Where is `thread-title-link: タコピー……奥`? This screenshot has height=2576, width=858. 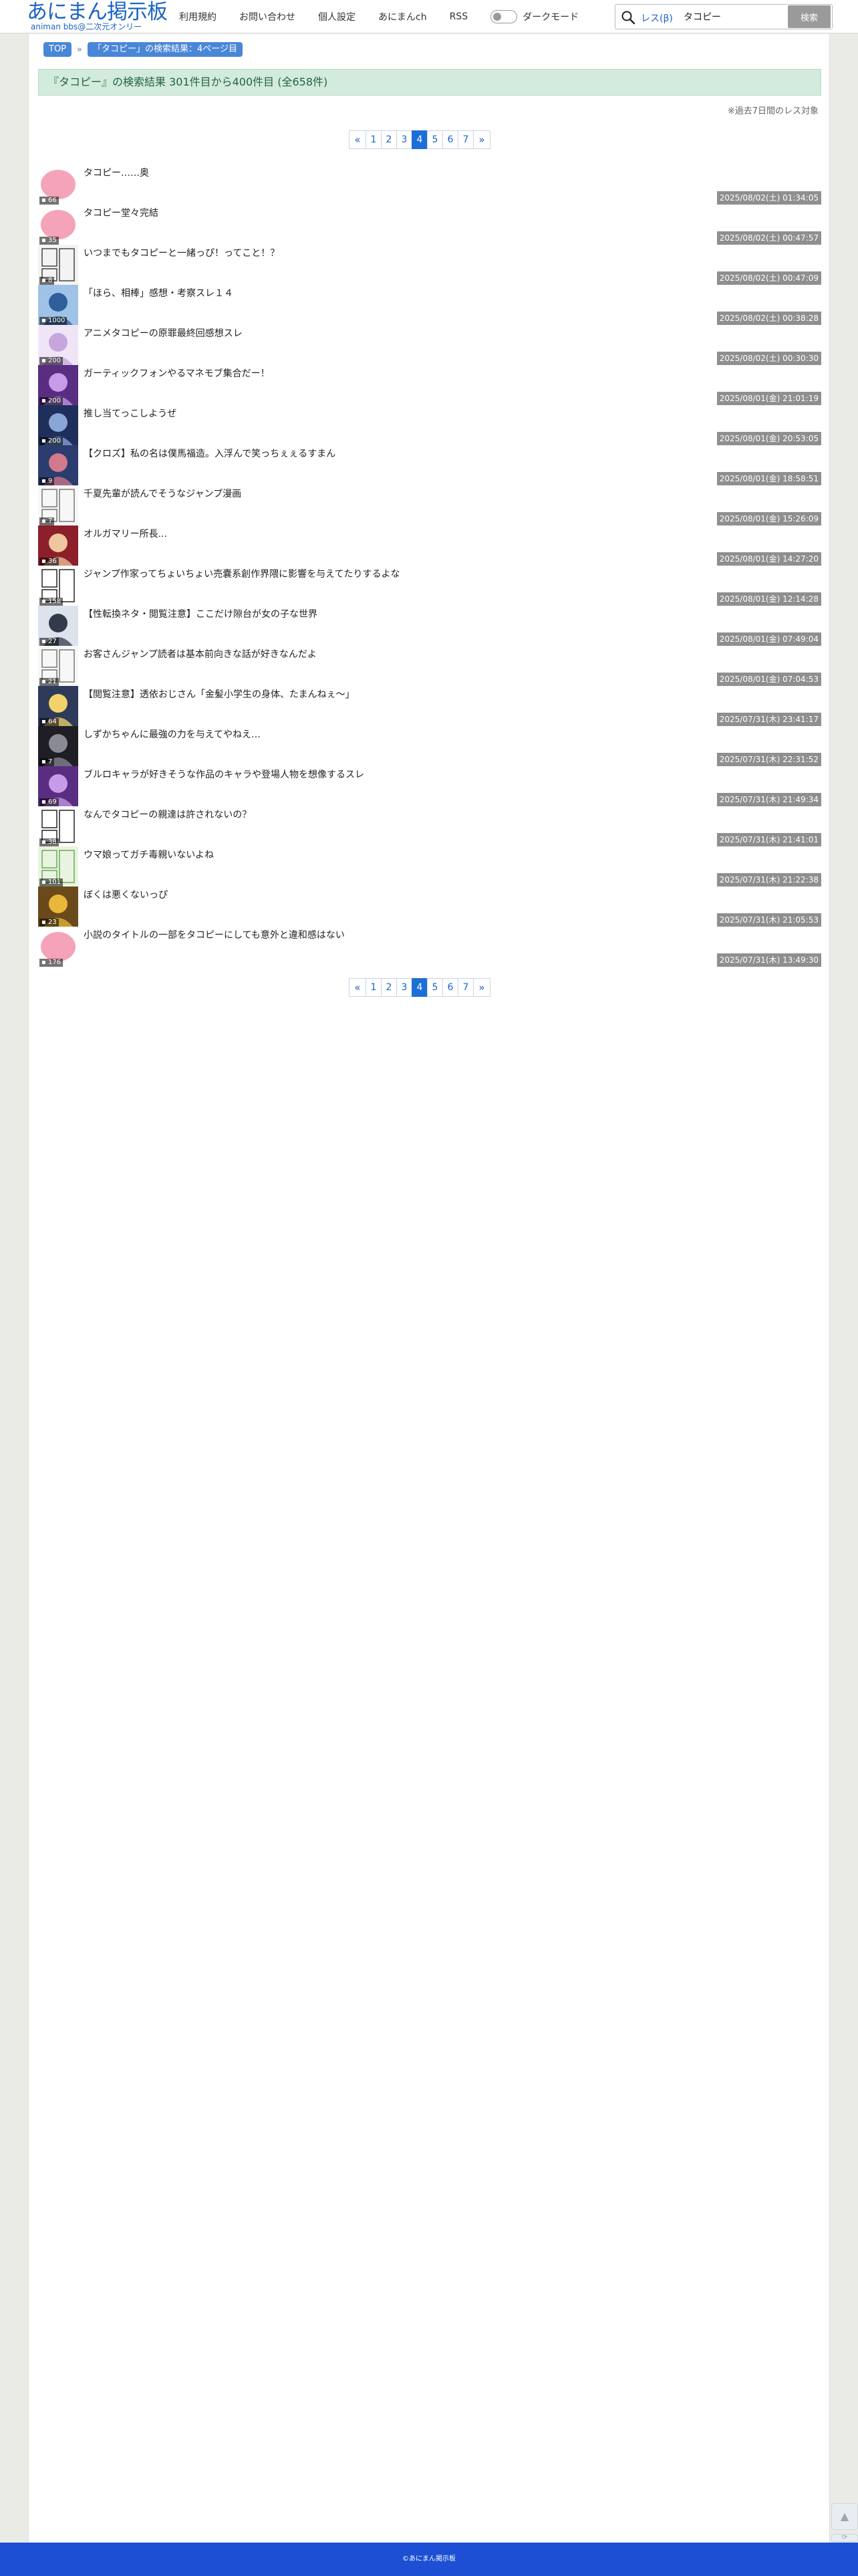 thread-title-link: タコピー……奥 is located at coordinates (116, 173).